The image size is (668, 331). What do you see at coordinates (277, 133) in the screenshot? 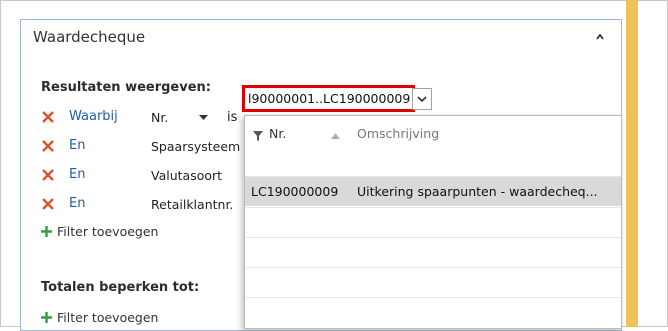
I see `column-header-nr: Nr.` at bounding box center [277, 133].